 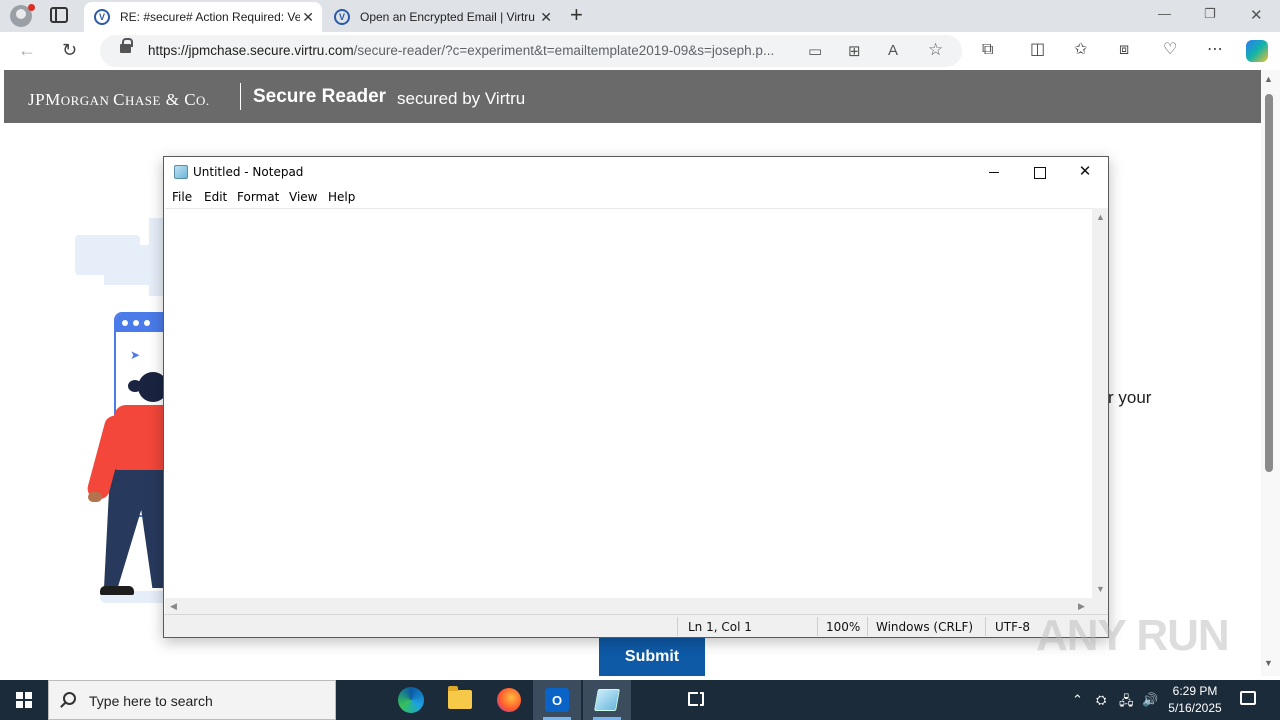 I want to click on menu-view: View, so click(x=303, y=197).